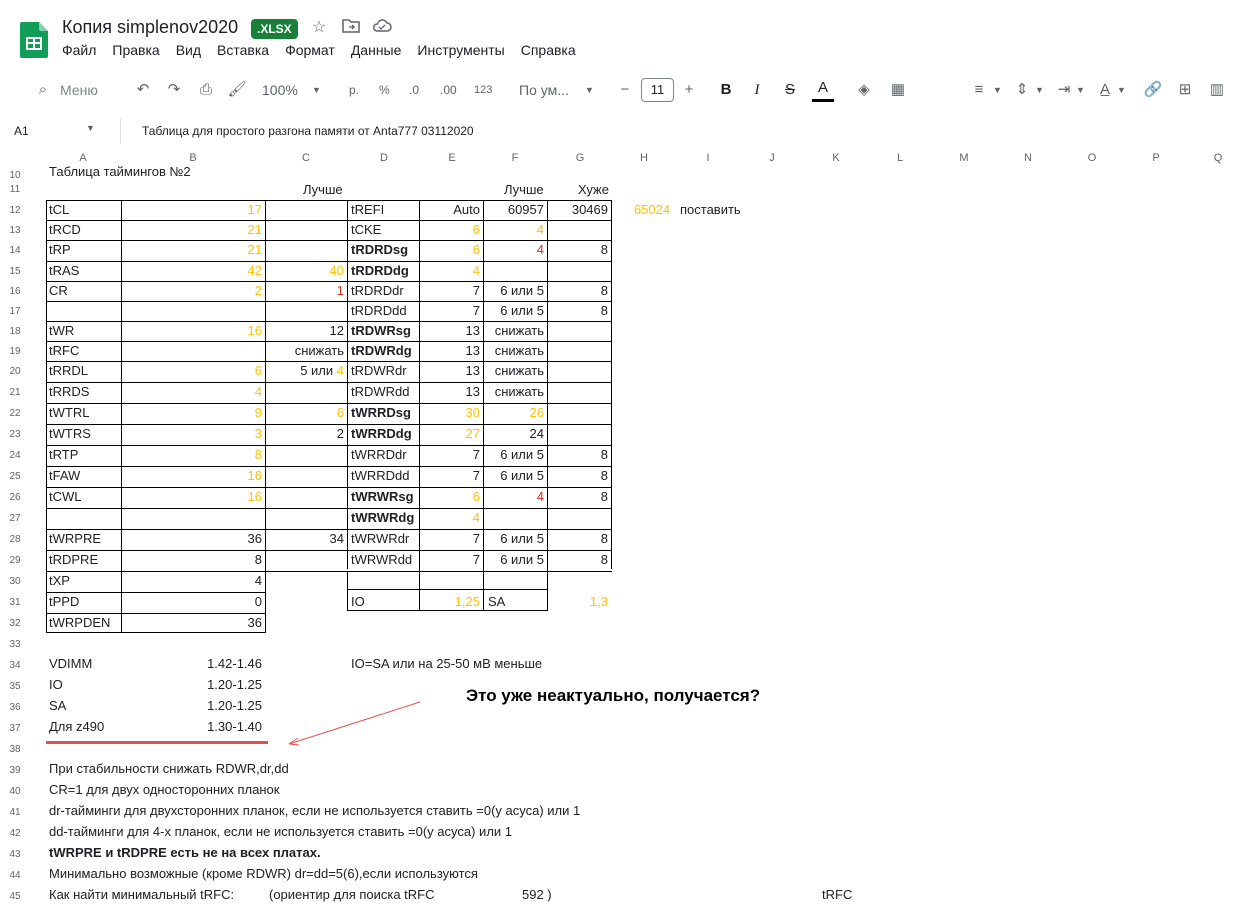  What do you see at coordinates (1022, 90) in the screenshot?
I see `vertical-align-icon: ⇕` at bounding box center [1022, 90].